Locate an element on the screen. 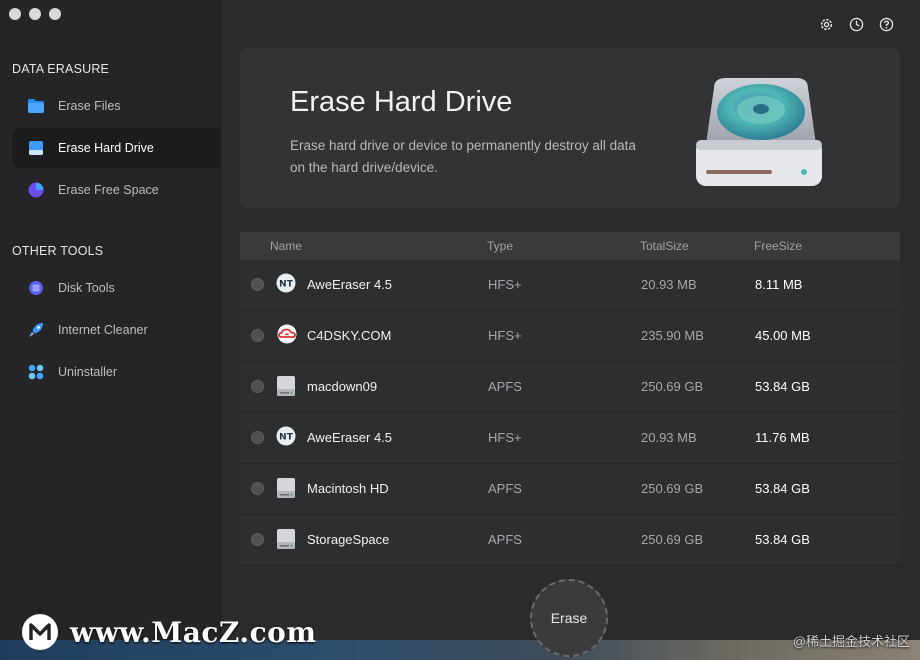  drive-name: macdown09 is located at coordinates (342, 386).